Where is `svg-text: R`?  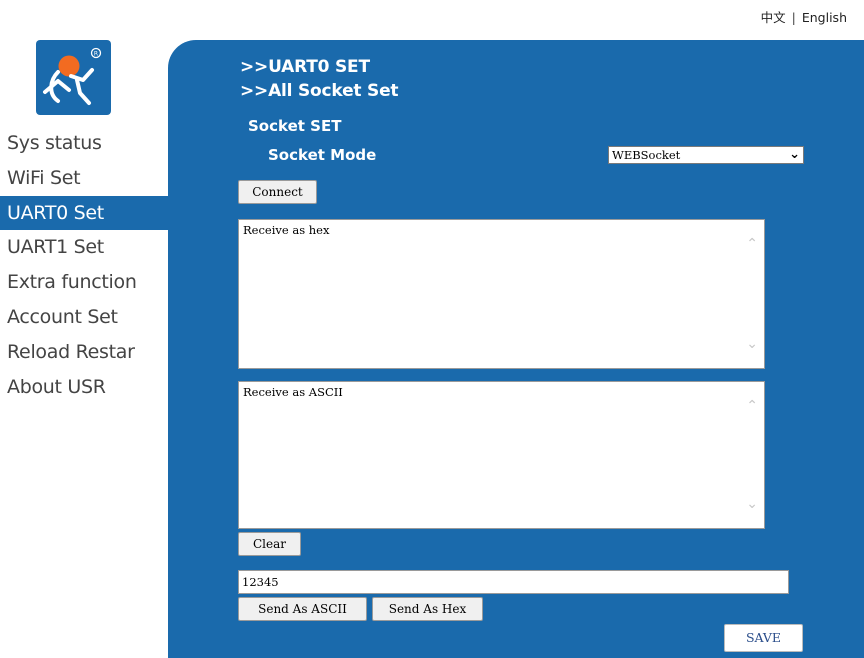
svg-text: R is located at coordinates (96, 54).